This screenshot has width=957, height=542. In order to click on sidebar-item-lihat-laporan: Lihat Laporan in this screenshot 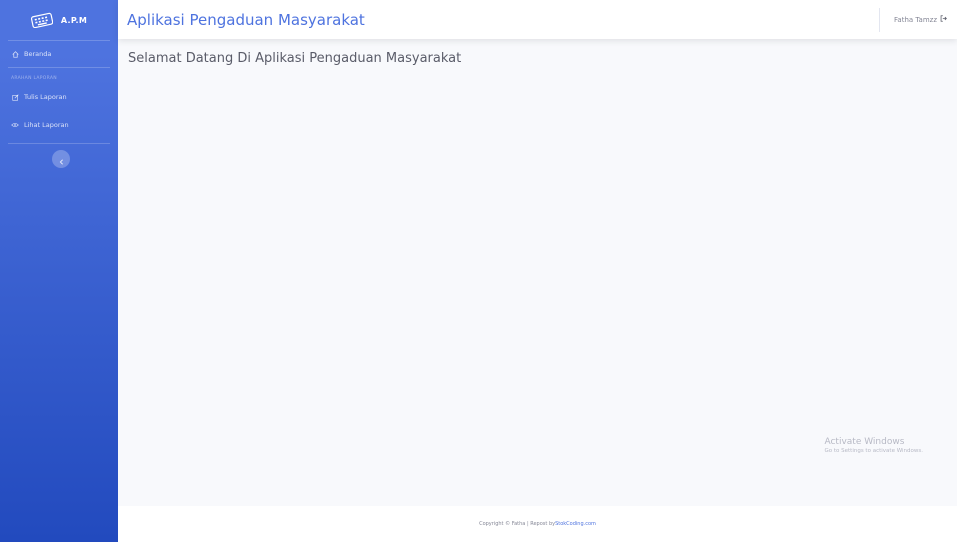, I will do `click(59, 125)`.